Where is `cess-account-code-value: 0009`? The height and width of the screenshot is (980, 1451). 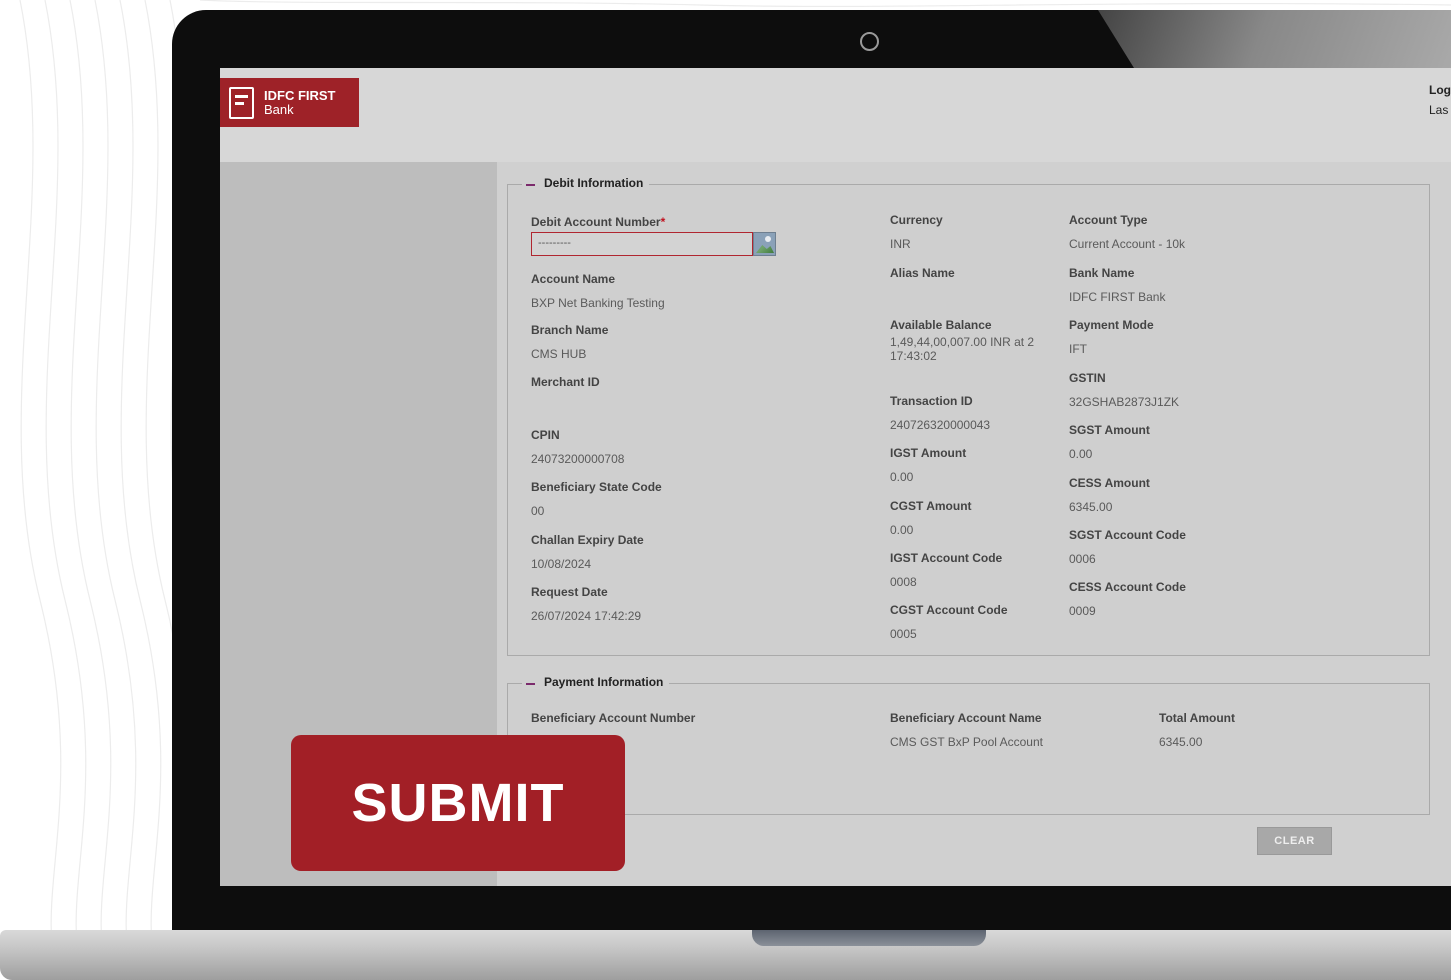 cess-account-code-value: 0009 is located at coordinates (1082, 611).